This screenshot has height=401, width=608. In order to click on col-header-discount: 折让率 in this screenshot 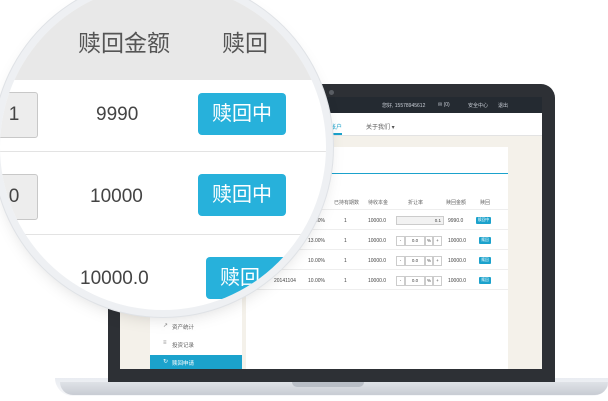, I will do `click(416, 203)`.